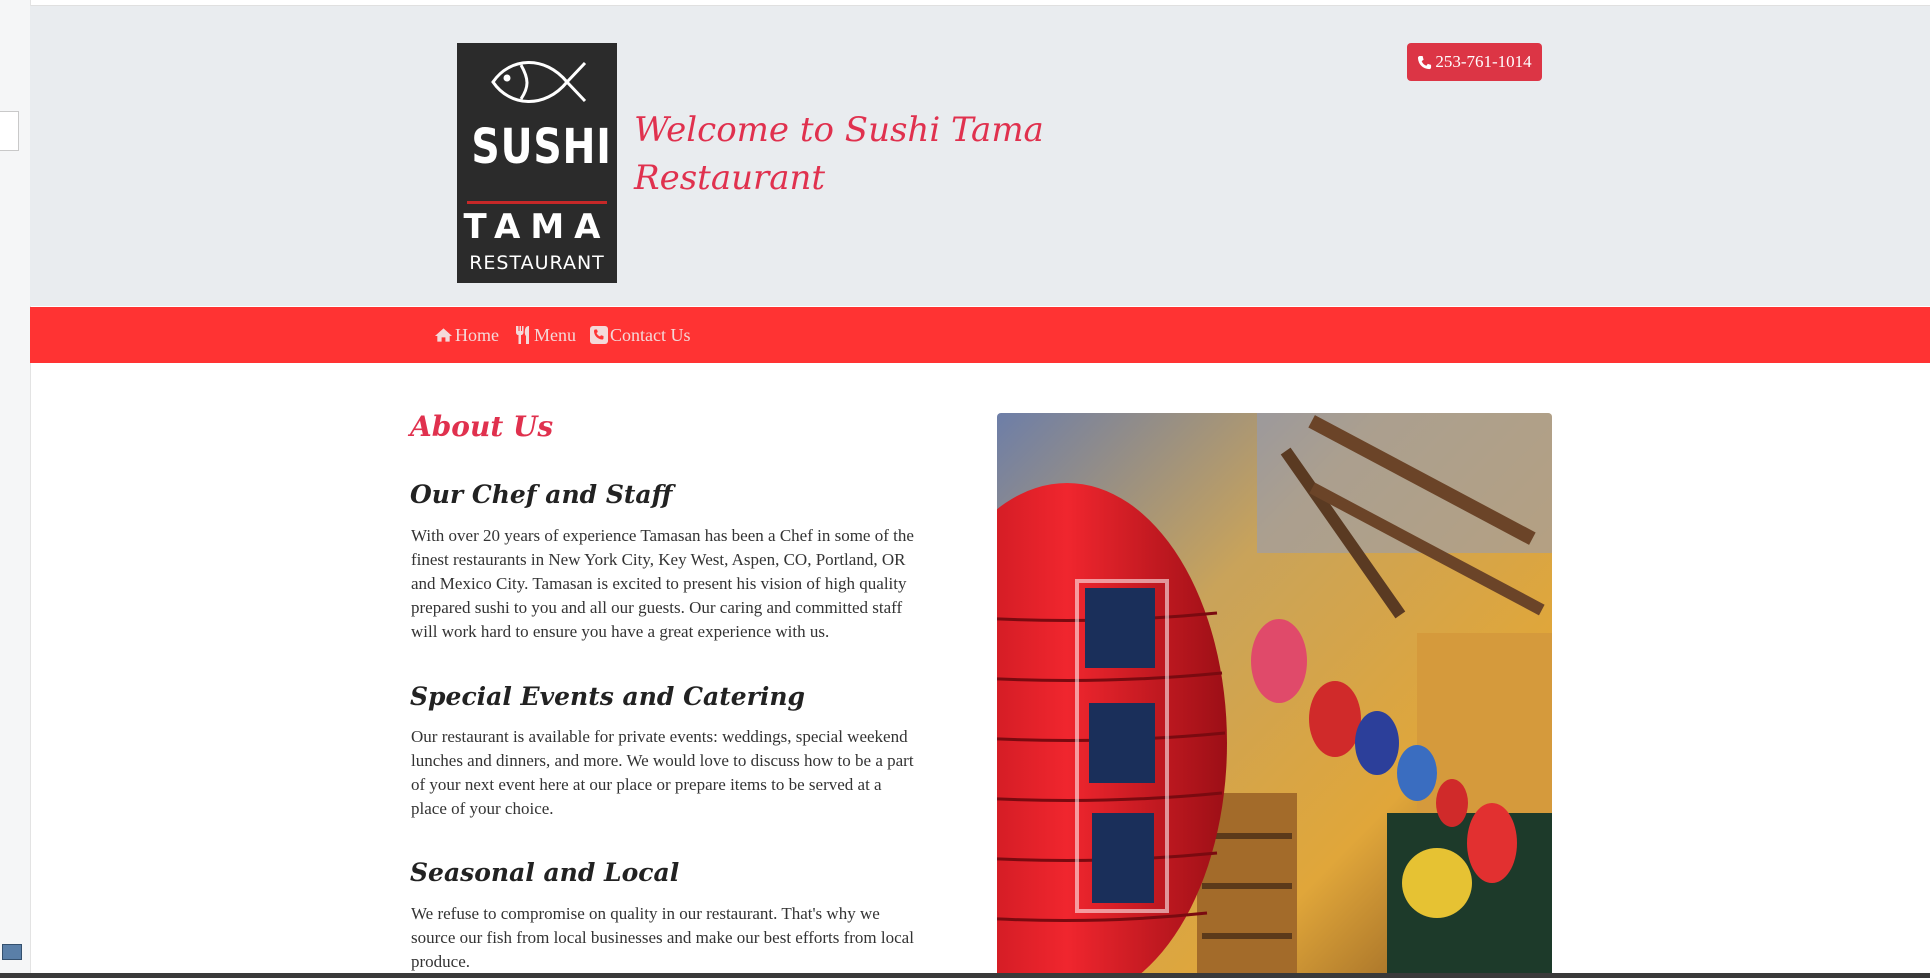  What do you see at coordinates (839, 154) in the screenshot?
I see `welcome-heading: Welcome to Sushi Tama Restaurant` at bounding box center [839, 154].